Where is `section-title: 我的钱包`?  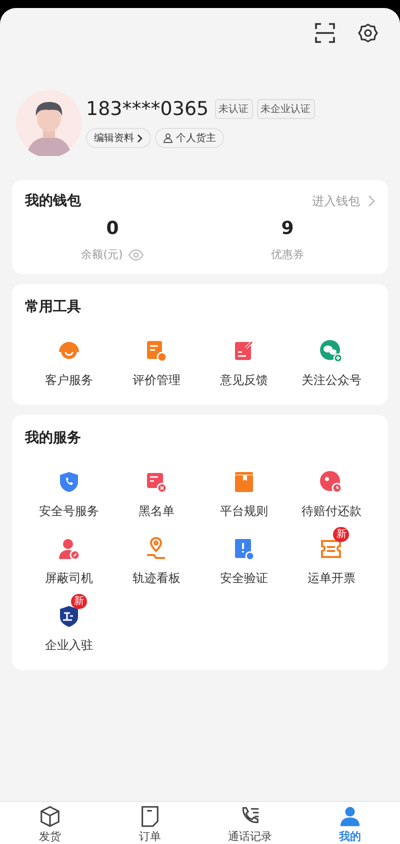 section-title: 我的钱包 is located at coordinates (53, 201).